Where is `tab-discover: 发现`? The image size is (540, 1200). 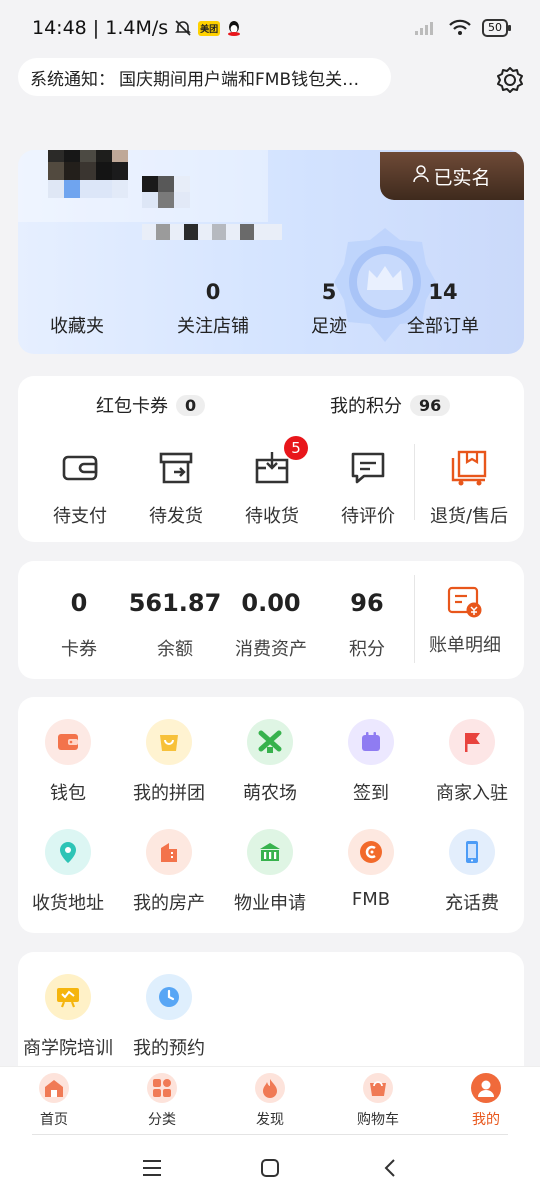
tab-discover: 发现 is located at coordinates (270, 1101).